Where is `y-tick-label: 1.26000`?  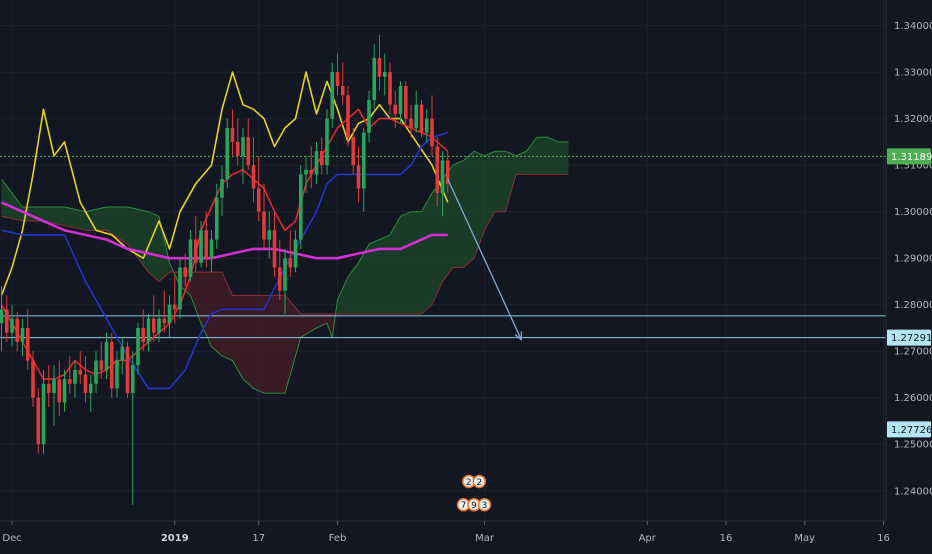 y-tick-label: 1.26000 is located at coordinates (913, 398).